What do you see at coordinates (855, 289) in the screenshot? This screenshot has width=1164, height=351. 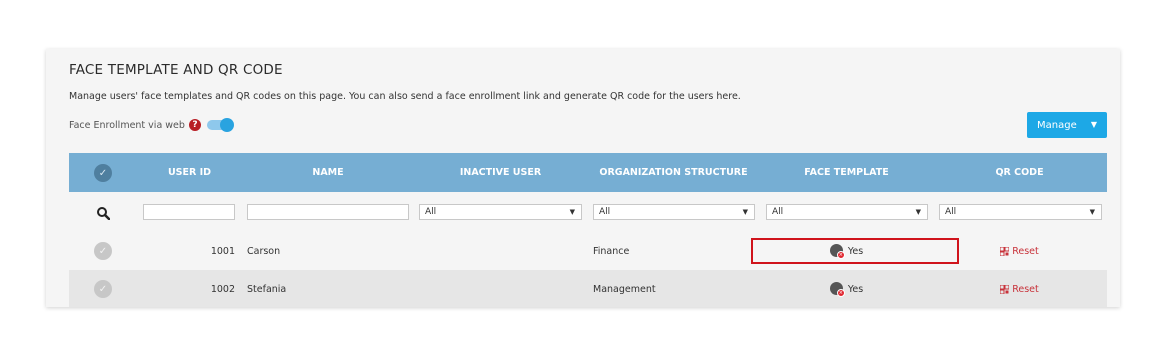 I see `face-template-value: Yes` at bounding box center [855, 289].